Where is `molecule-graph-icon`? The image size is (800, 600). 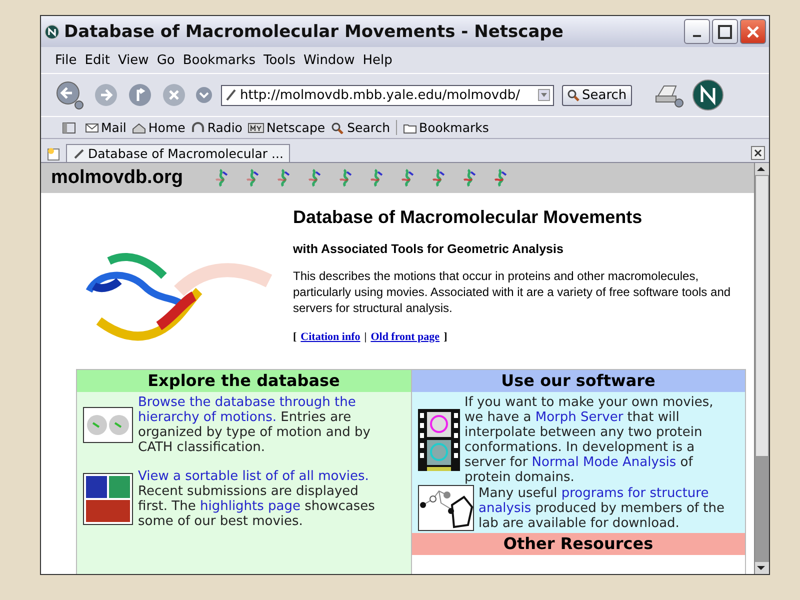 molecule-graph-icon is located at coordinates (446, 508).